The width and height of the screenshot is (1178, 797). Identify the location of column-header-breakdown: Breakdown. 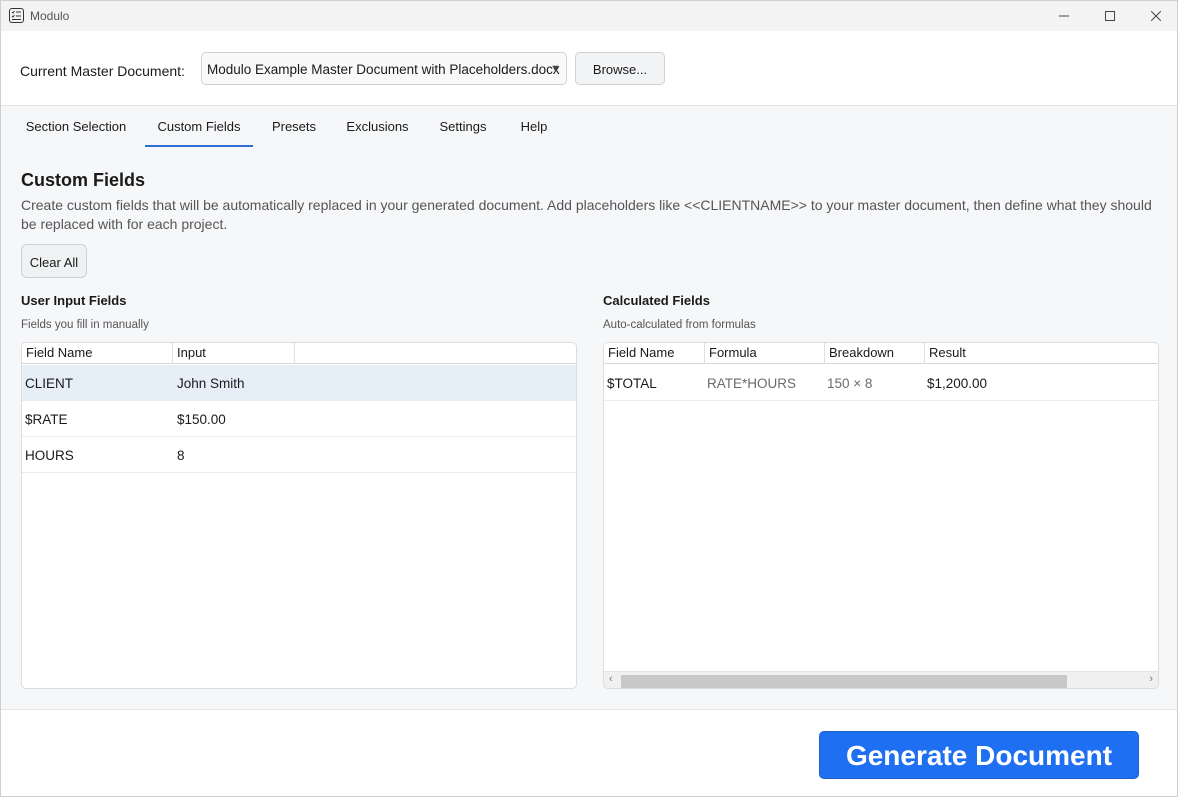
(875, 353).